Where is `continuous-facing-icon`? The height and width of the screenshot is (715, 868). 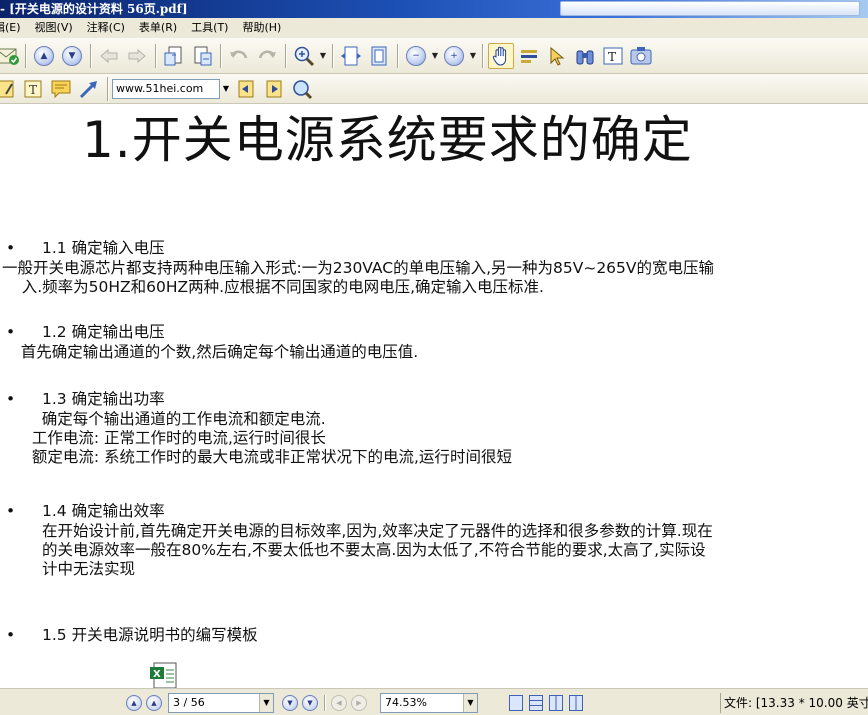 continuous-facing-icon is located at coordinates (576, 703).